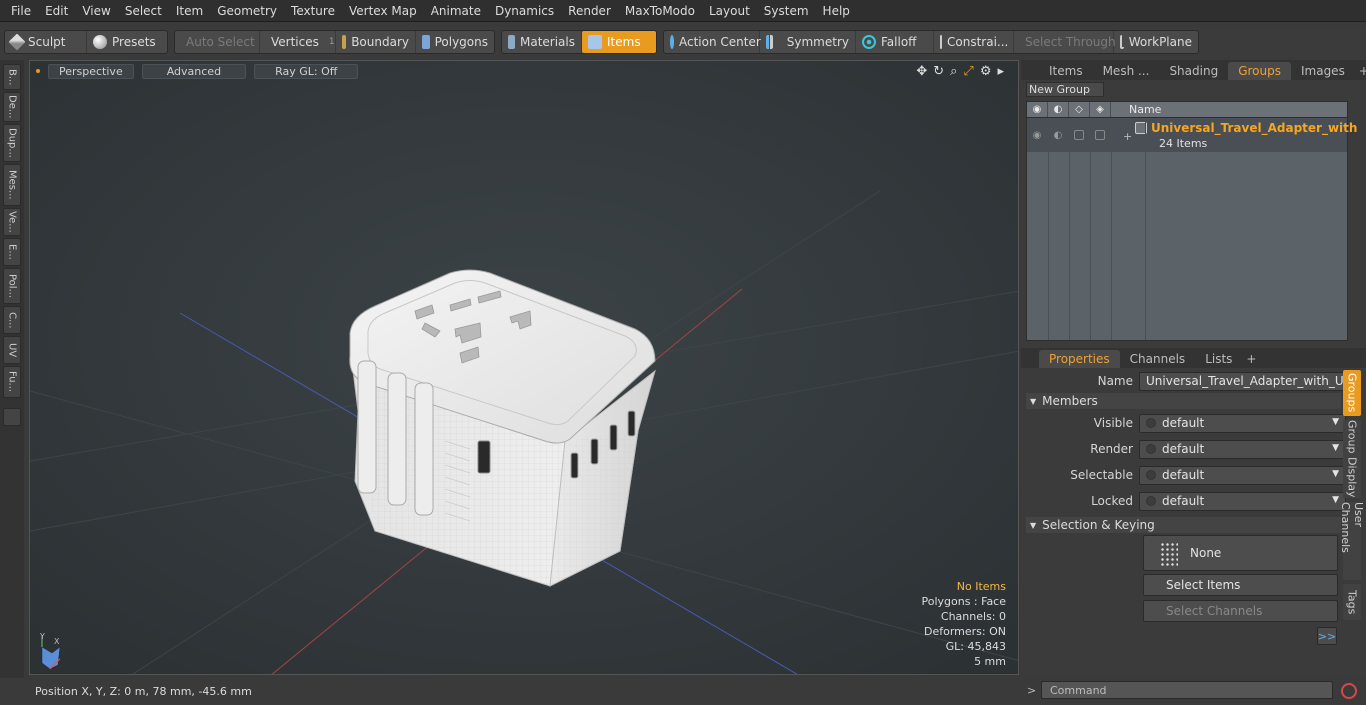 Image resolution: width=1366 pixels, height=705 pixels. What do you see at coordinates (1352, 393) in the screenshot?
I see `vtab-groups: Groups` at bounding box center [1352, 393].